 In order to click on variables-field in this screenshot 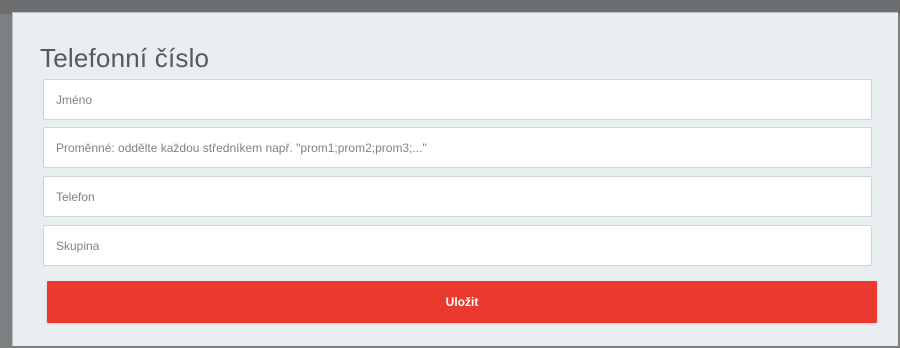, I will do `click(457, 147)`.